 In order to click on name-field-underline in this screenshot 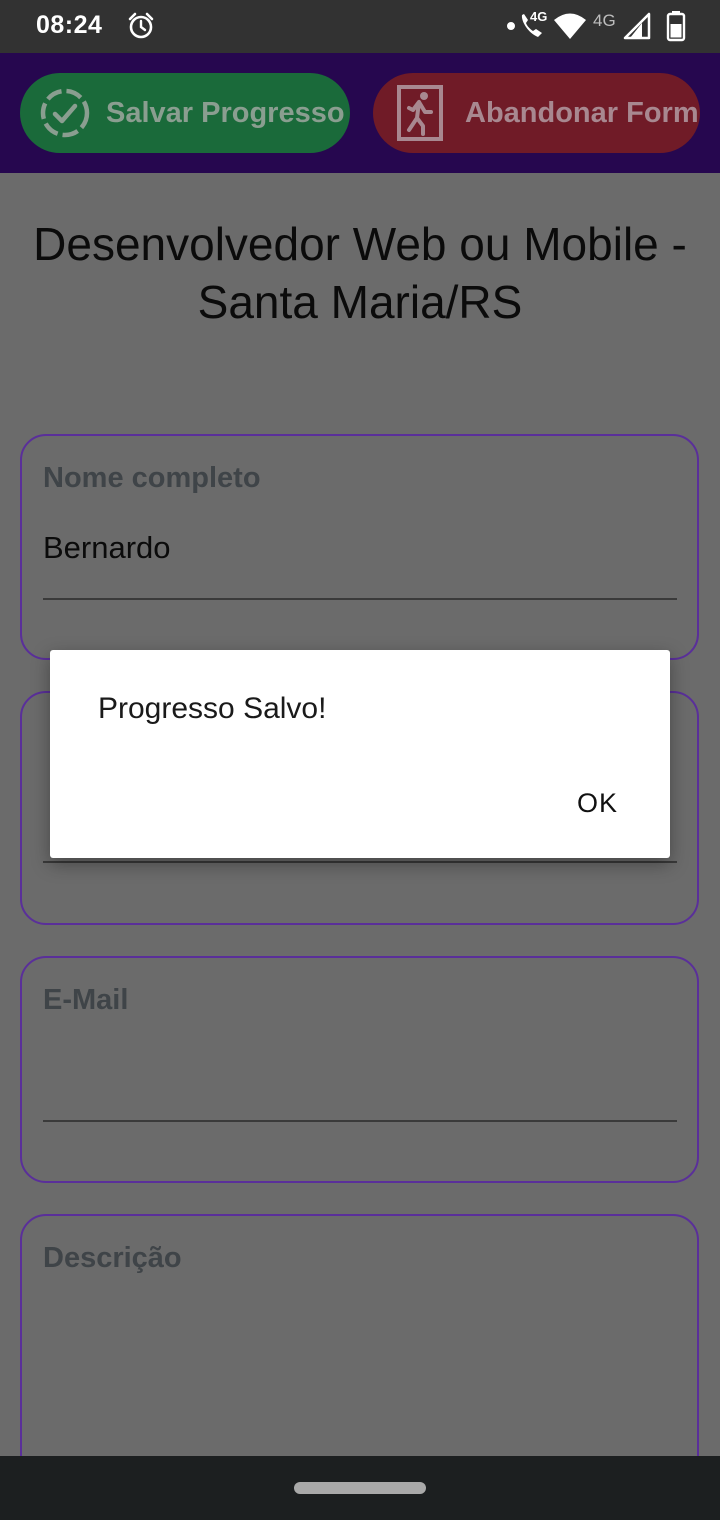, I will do `click(360, 599)`.